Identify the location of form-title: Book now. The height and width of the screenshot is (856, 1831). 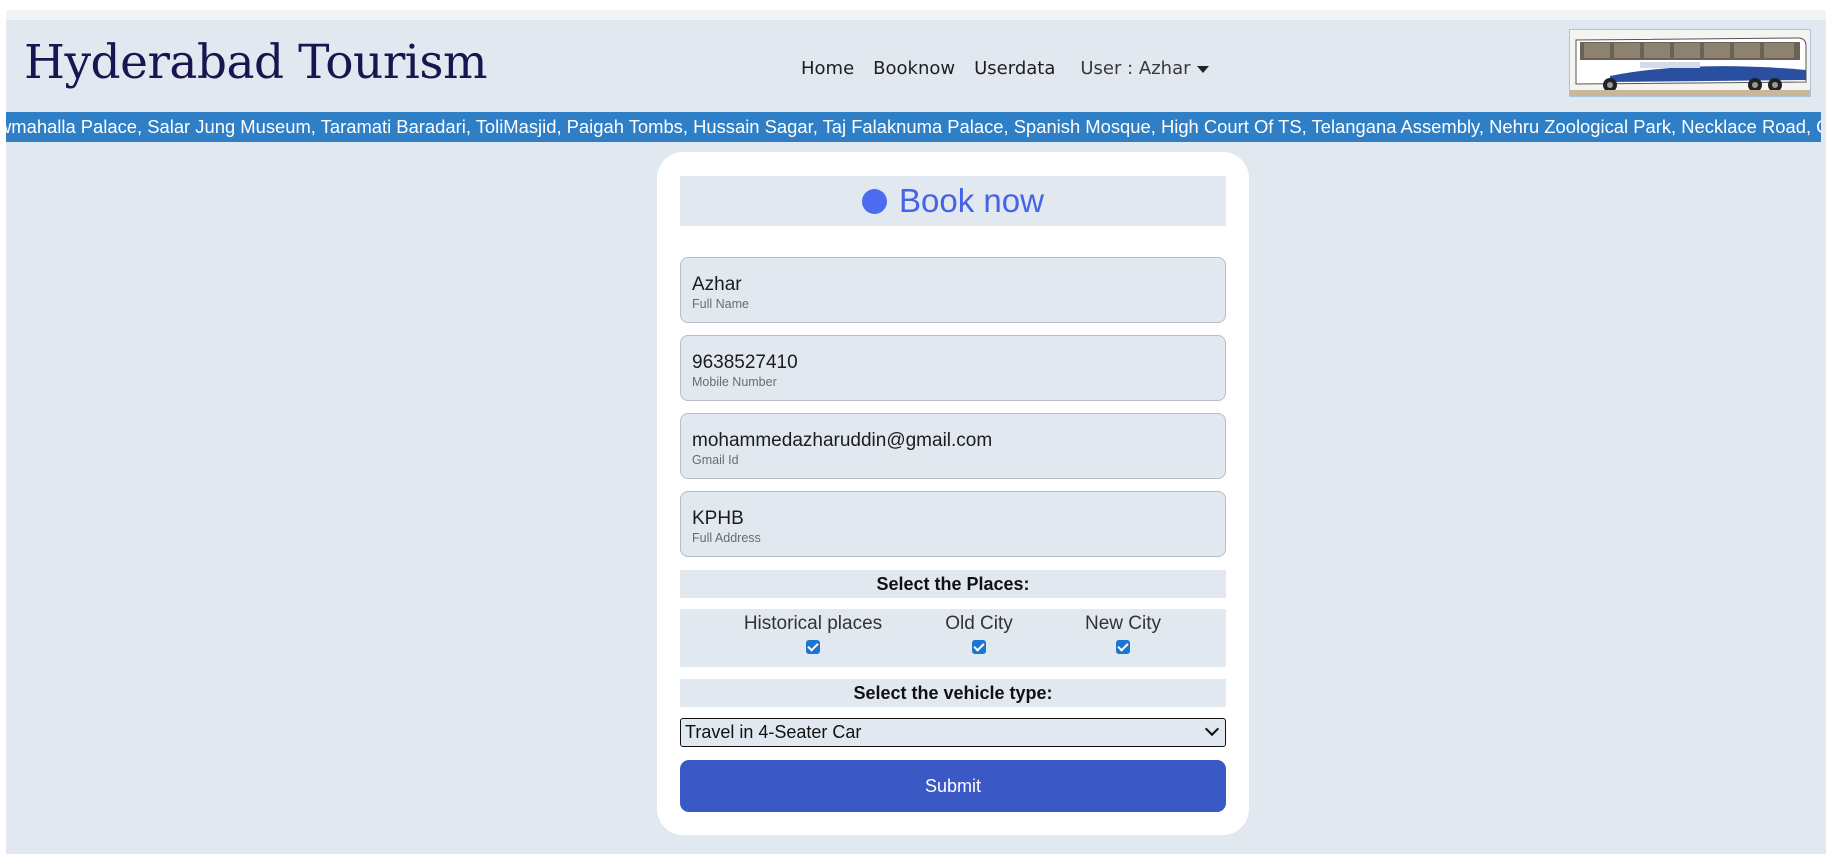
(971, 200).